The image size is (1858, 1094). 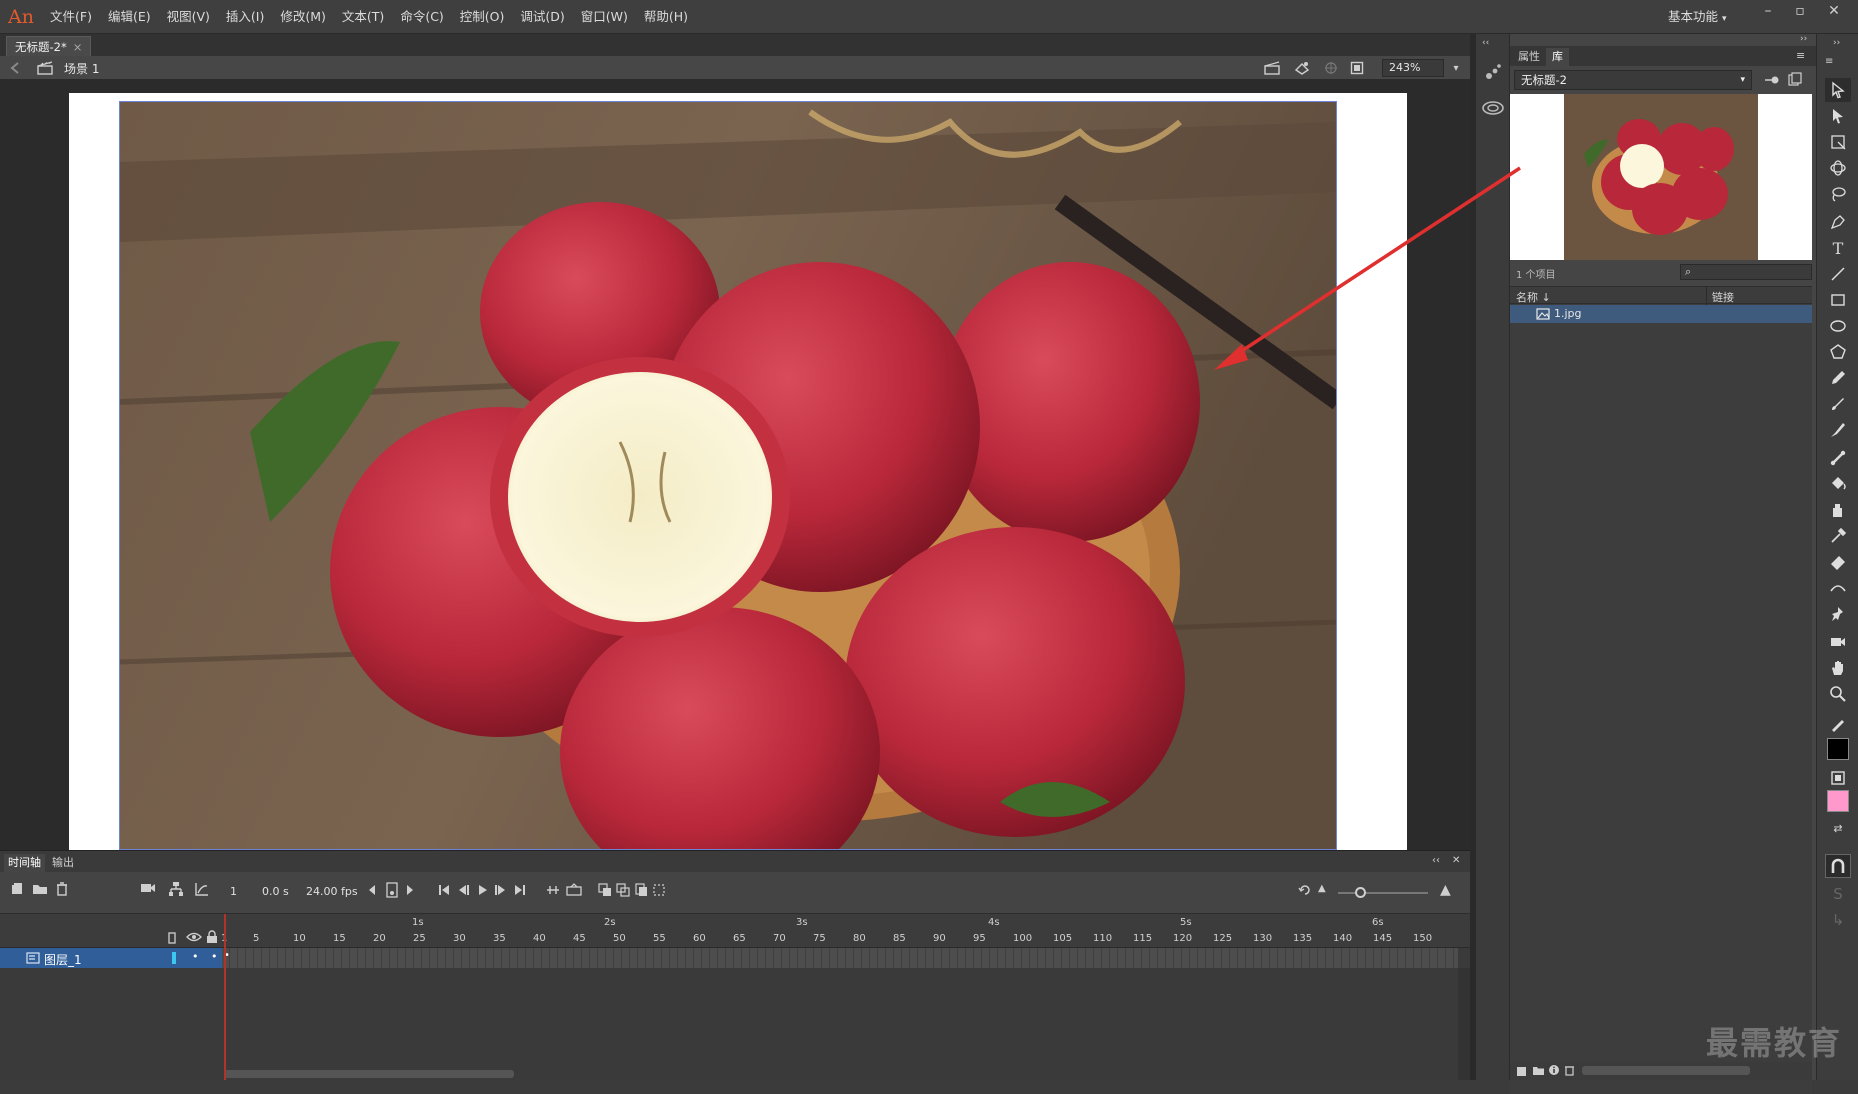 I want to click on playhead, so click(x=225, y=997).